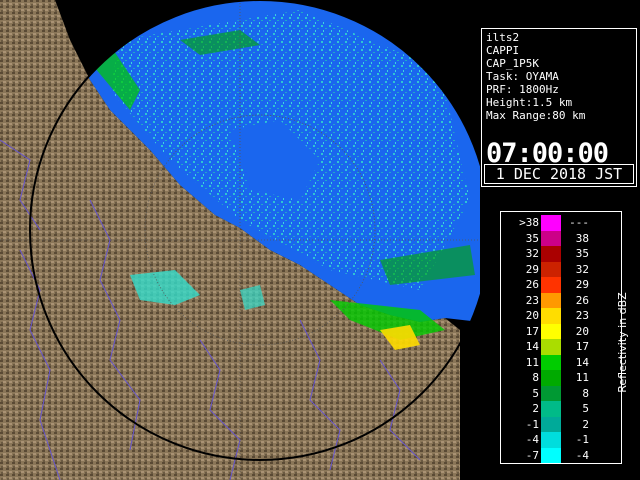  Describe the element at coordinates (582, 284) in the screenshot. I see `legend-upper-bound: 29` at that location.